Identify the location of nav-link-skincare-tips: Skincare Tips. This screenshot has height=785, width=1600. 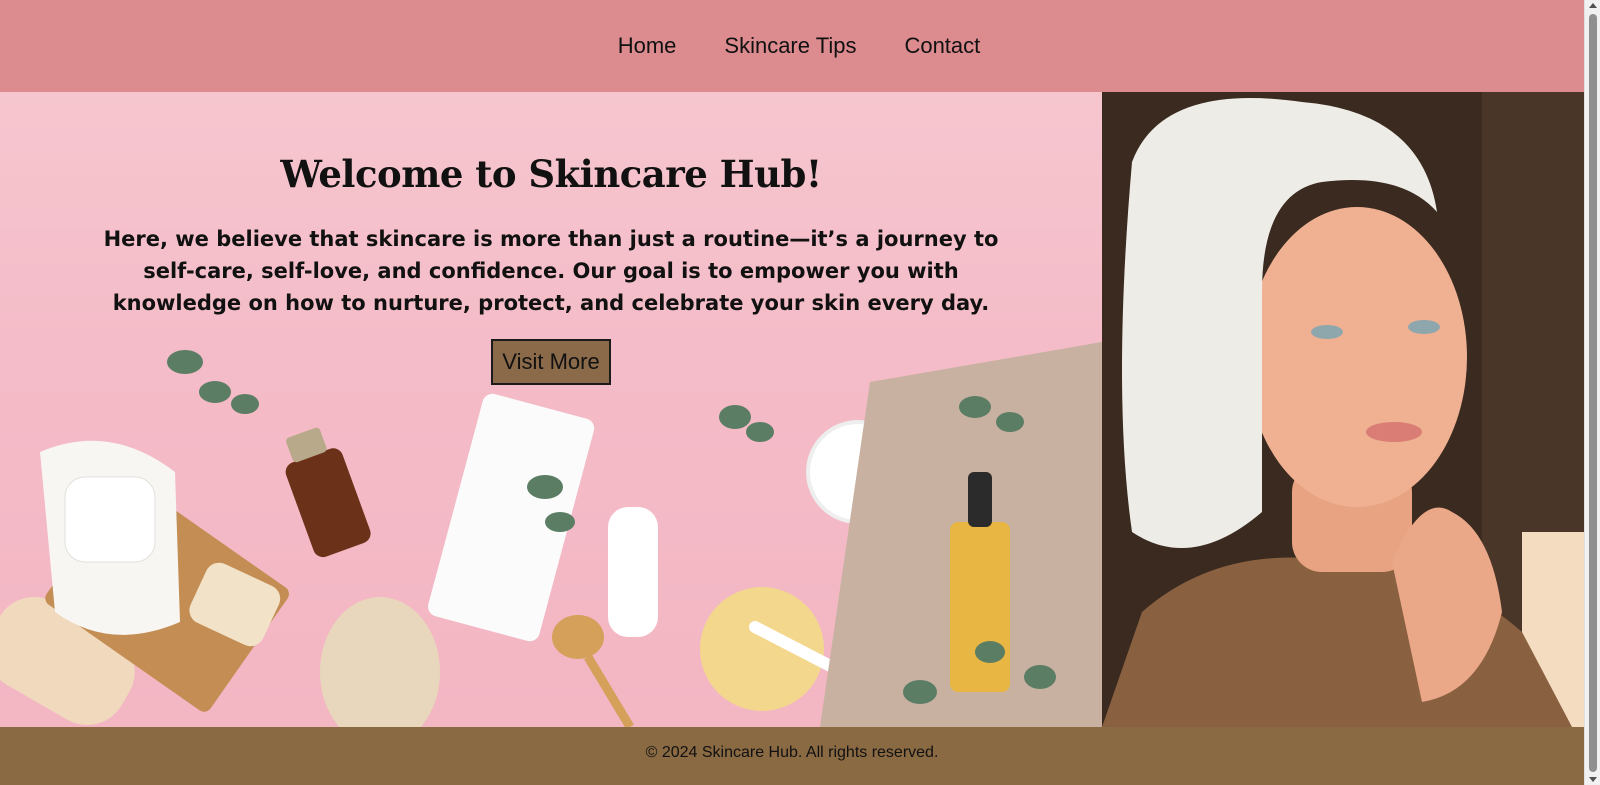
(790, 45).